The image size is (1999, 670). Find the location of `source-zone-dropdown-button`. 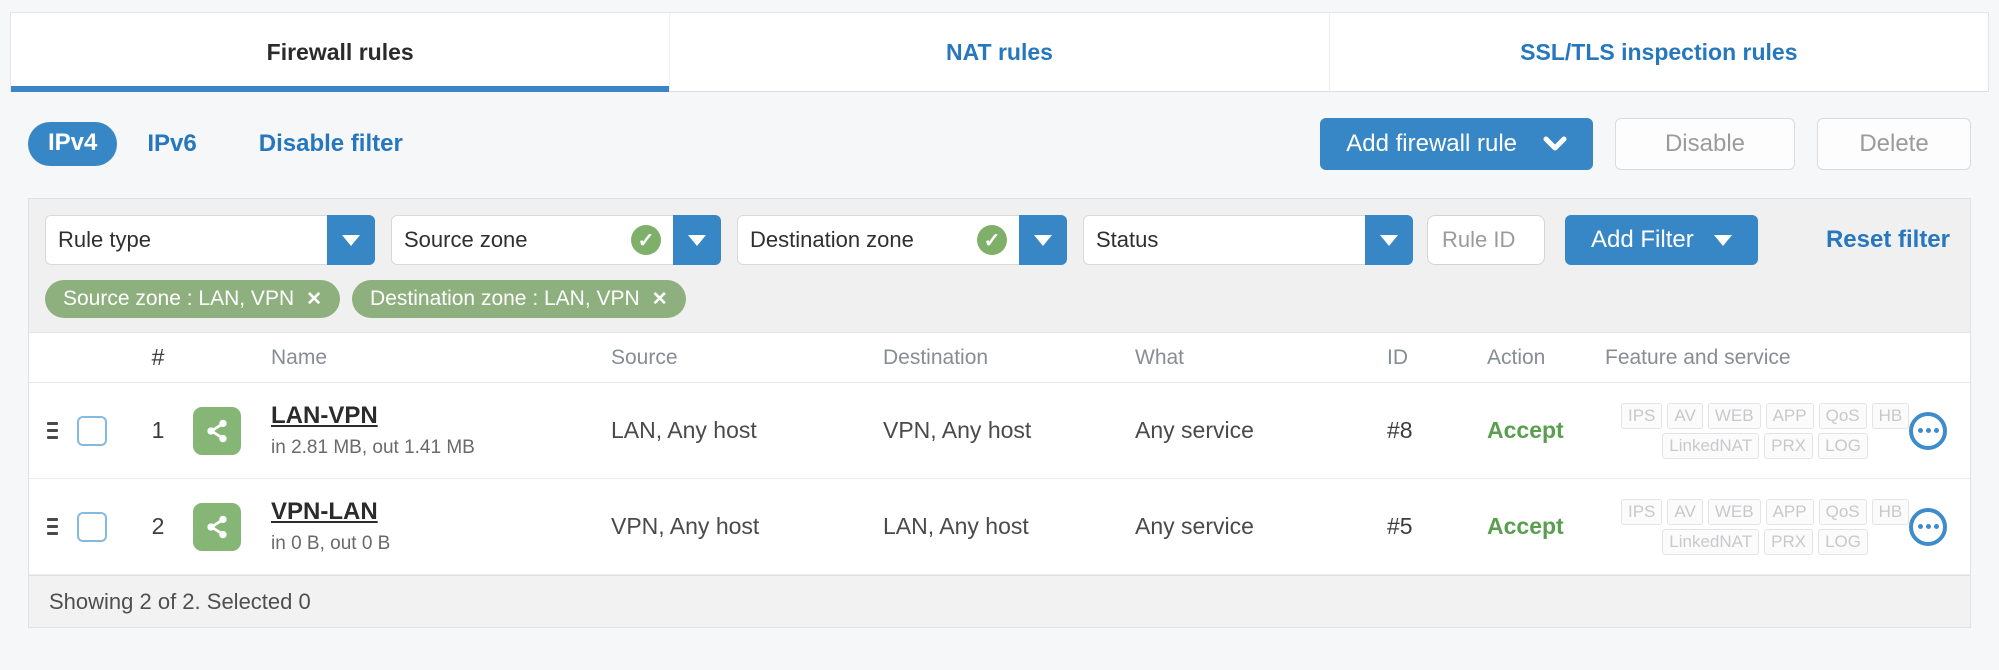

source-zone-dropdown-button is located at coordinates (697, 240).